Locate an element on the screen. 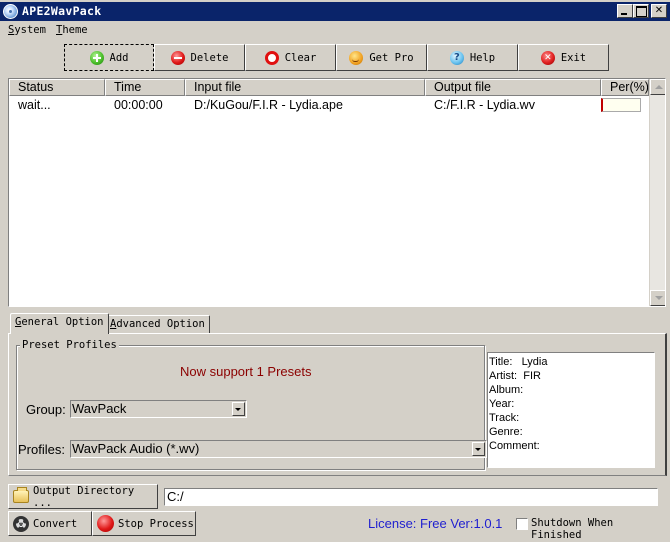 The image size is (670, 542). convert-button: Convert is located at coordinates (50, 523).